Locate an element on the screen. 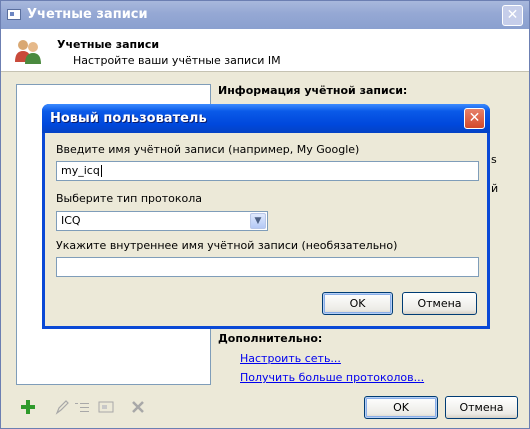 The image size is (530, 429). account-info-text: s is located at coordinates (494, 159).